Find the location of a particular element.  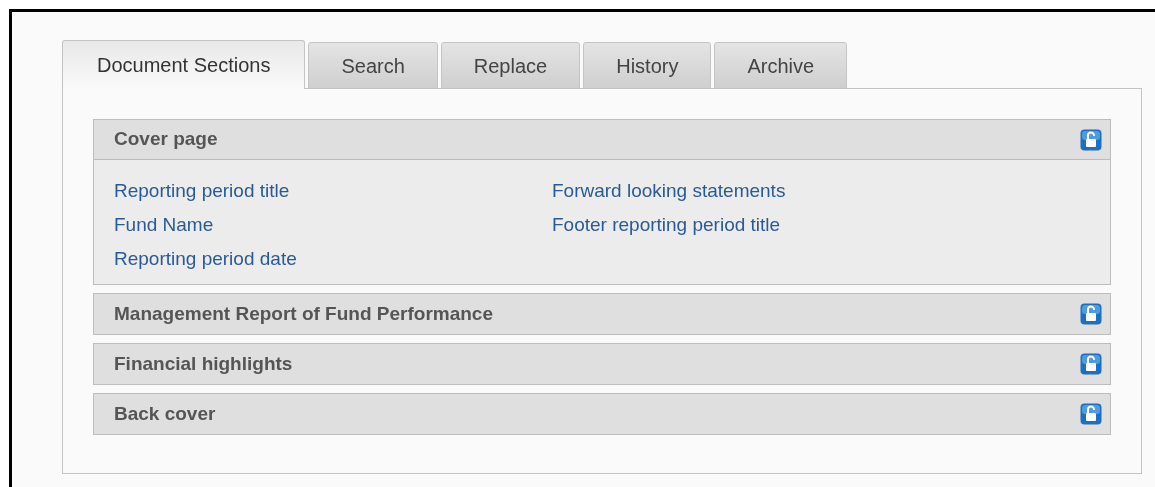

tab: Archive is located at coordinates (781, 65).